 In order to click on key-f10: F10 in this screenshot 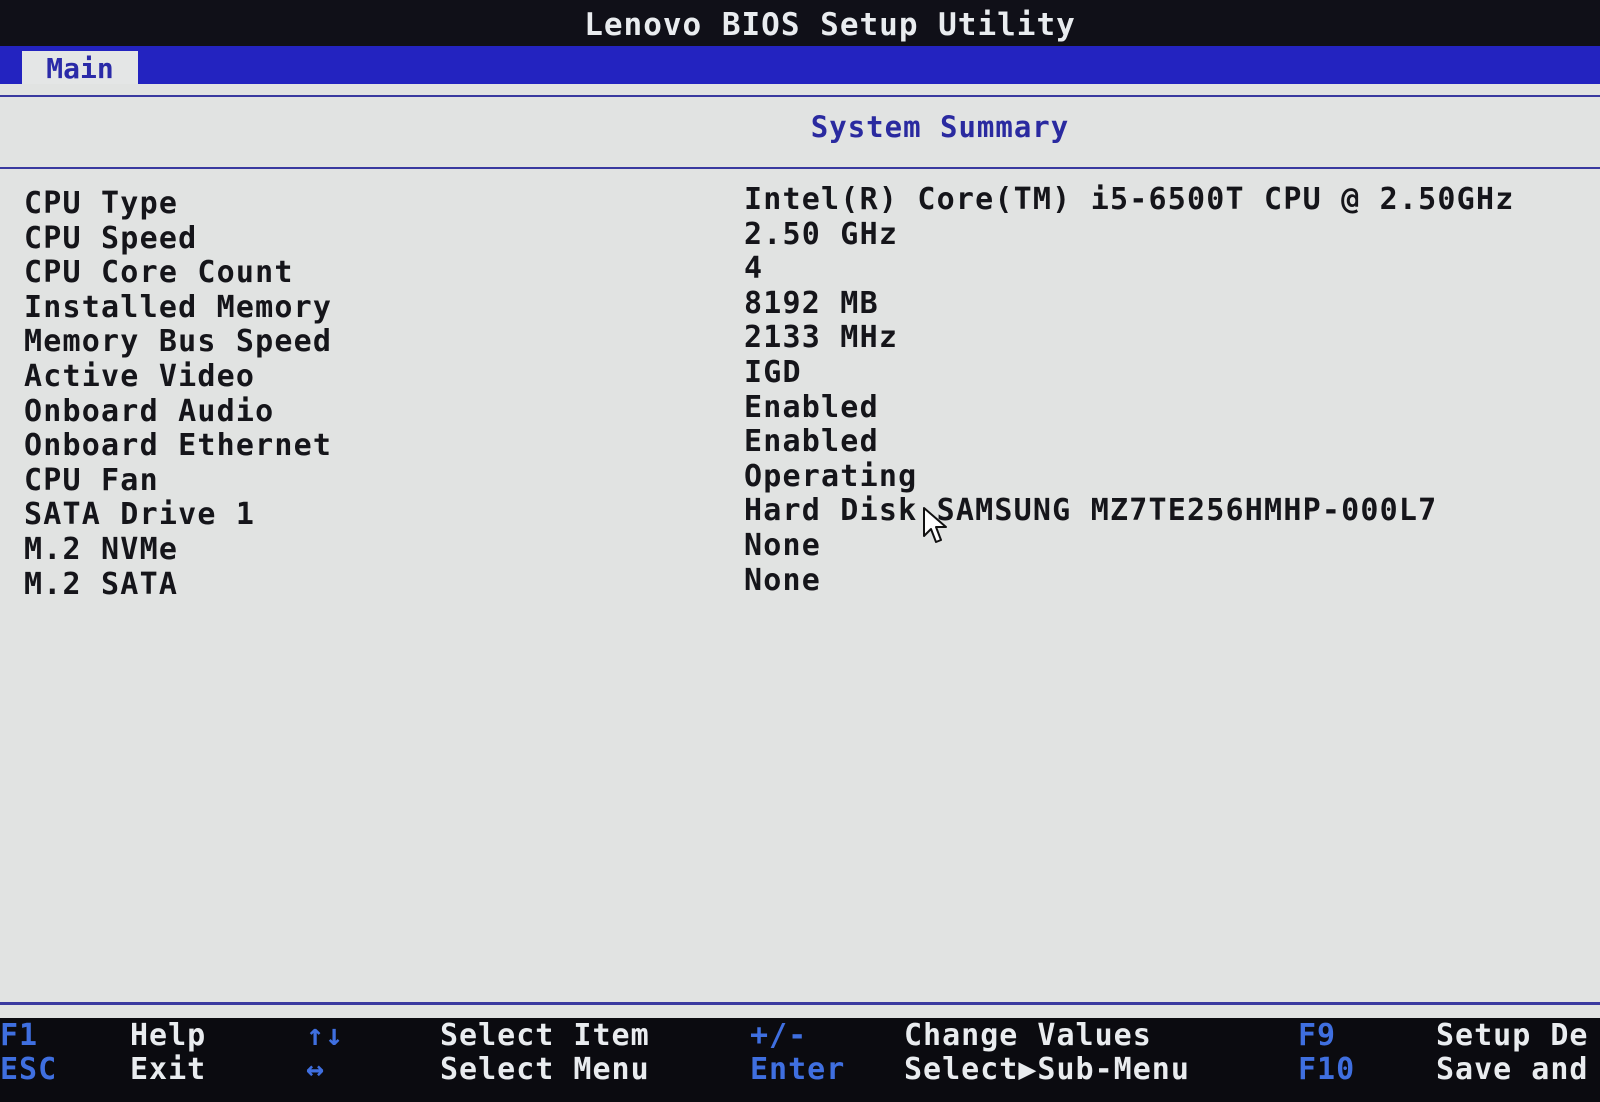, I will do `click(1327, 1069)`.